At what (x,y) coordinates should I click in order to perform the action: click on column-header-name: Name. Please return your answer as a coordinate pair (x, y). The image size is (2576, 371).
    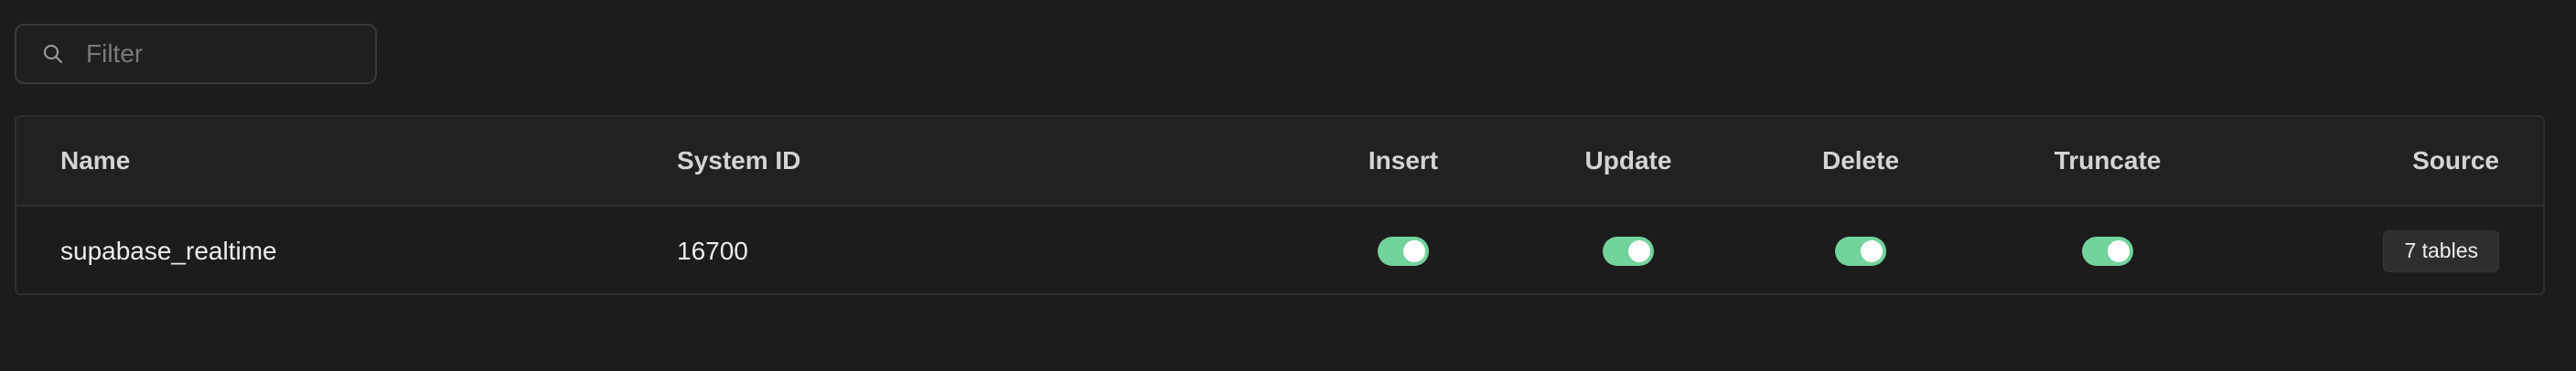
    Looking at the image, I should click on (96, 160).